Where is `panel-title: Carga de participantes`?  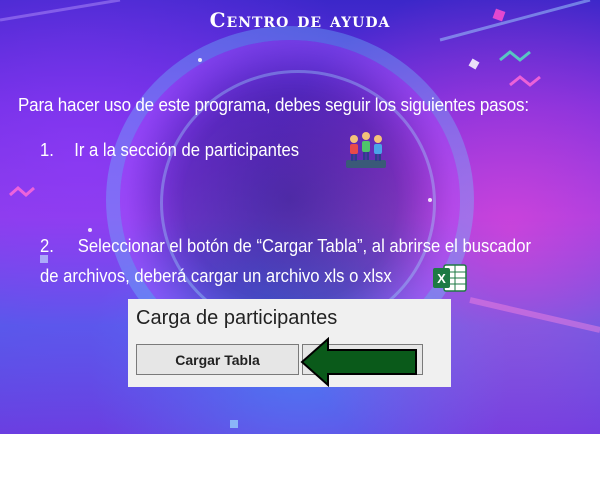 panel-title: Carga de participantes is located at coordinates (237, 318).